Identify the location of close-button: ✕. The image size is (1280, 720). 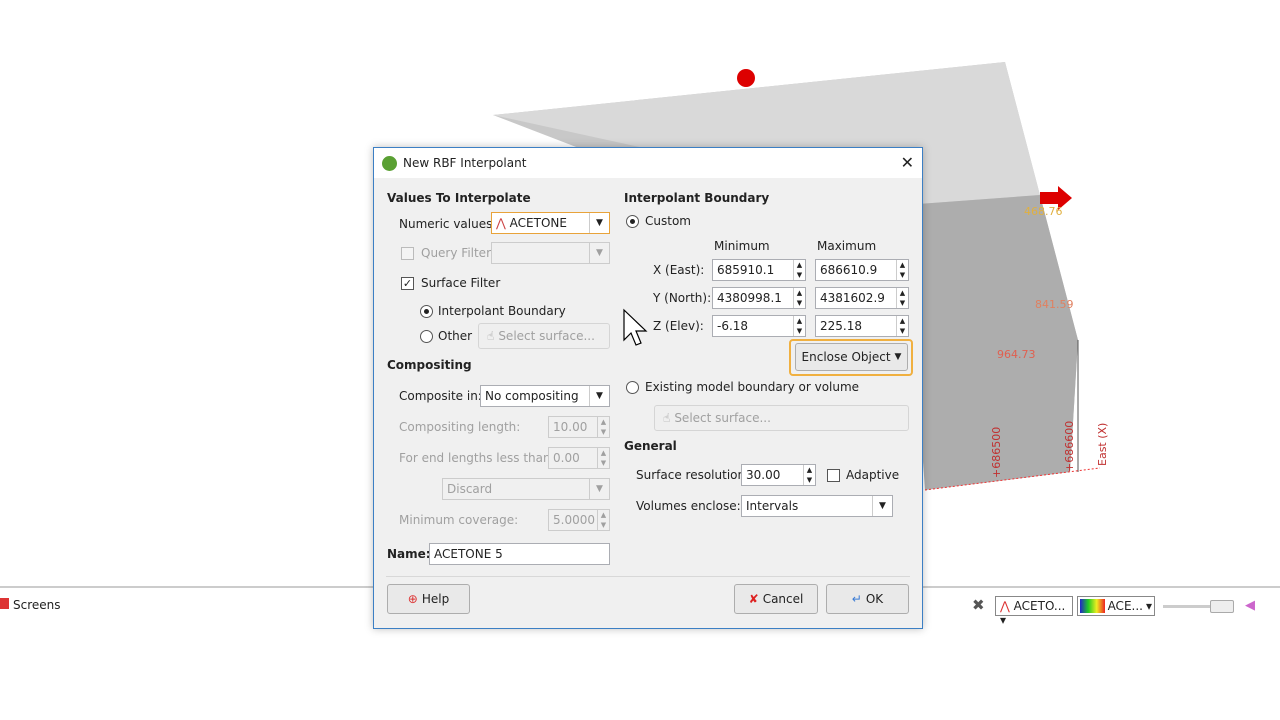
(907, 162).